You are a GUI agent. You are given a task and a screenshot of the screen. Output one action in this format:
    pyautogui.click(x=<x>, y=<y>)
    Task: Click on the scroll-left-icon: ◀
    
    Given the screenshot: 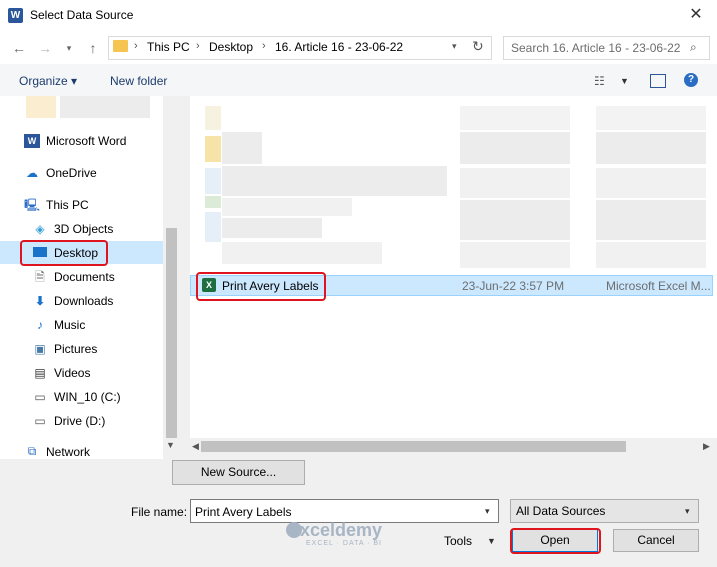 What is the action you would take?
    pyautogui.click(x=195, y=446)
    